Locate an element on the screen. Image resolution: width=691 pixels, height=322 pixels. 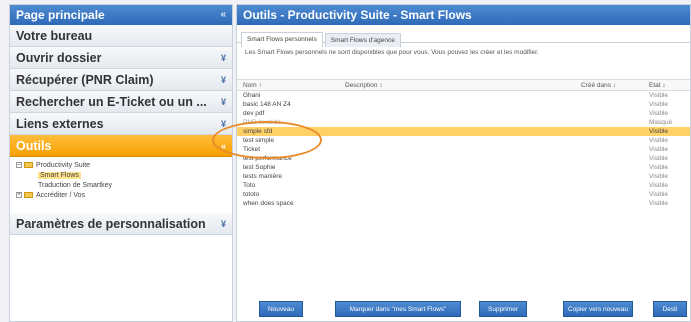
table-row: simple sfd Visible is located at coordinates (463, 131).